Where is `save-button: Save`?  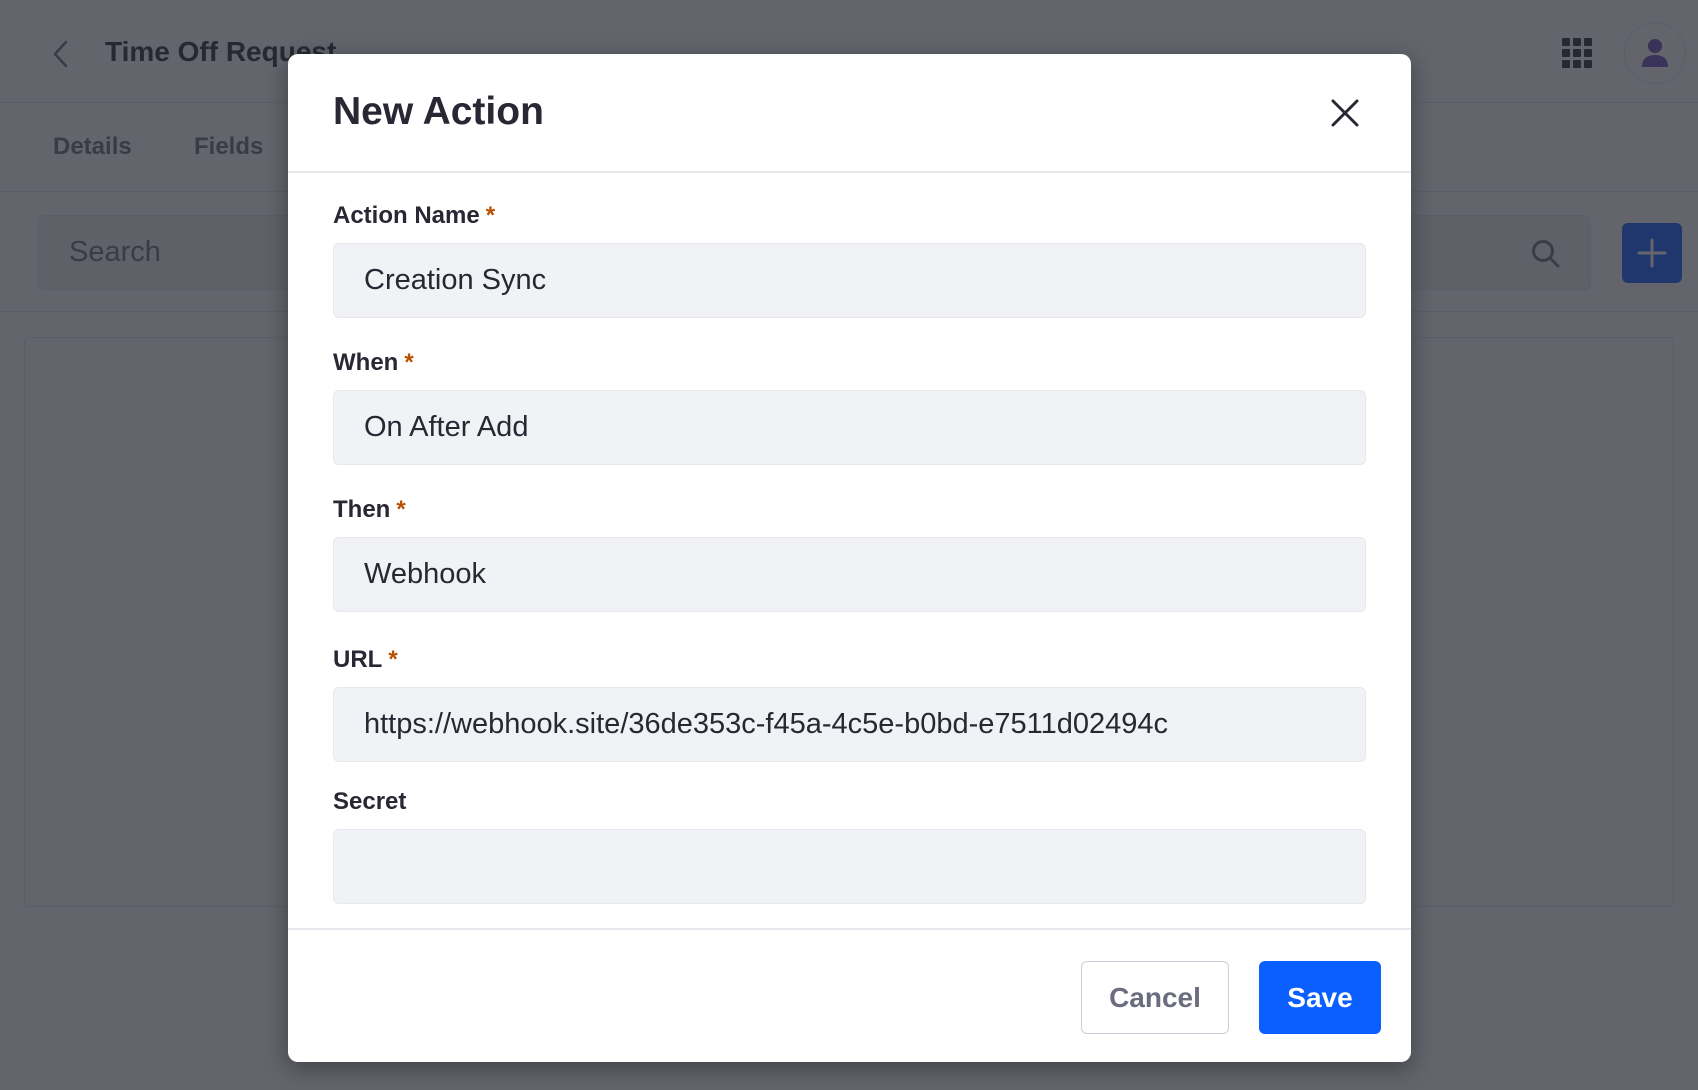
save-button: Save is located at coordinates (1320, 997).